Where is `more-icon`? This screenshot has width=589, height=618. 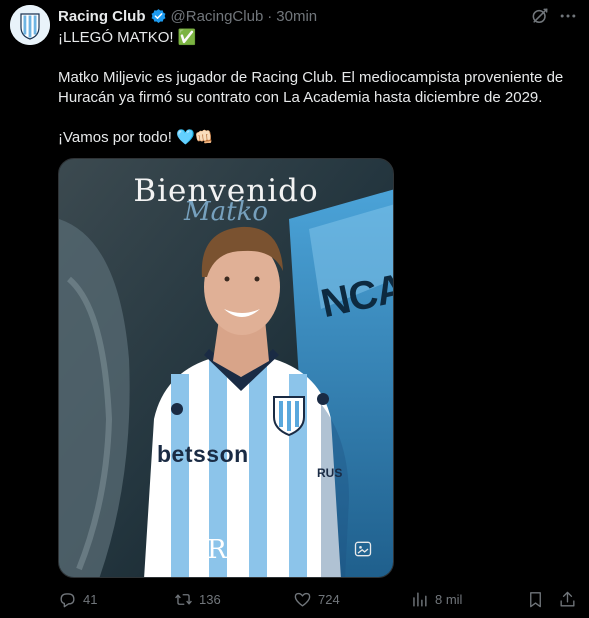
more-icon is located at coordinates (568, 16).